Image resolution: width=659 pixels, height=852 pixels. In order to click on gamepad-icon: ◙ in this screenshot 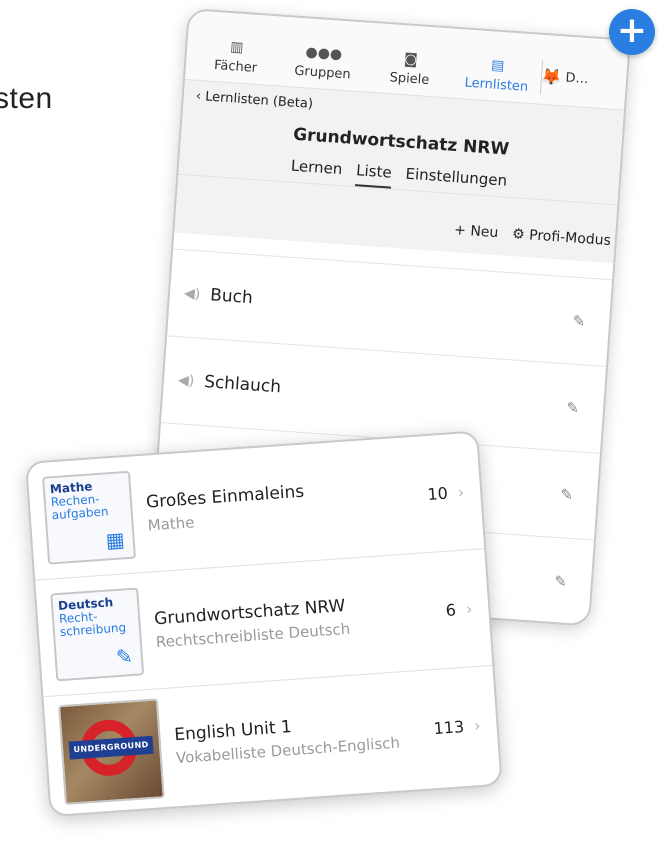, I will do `click(411, 60)`.